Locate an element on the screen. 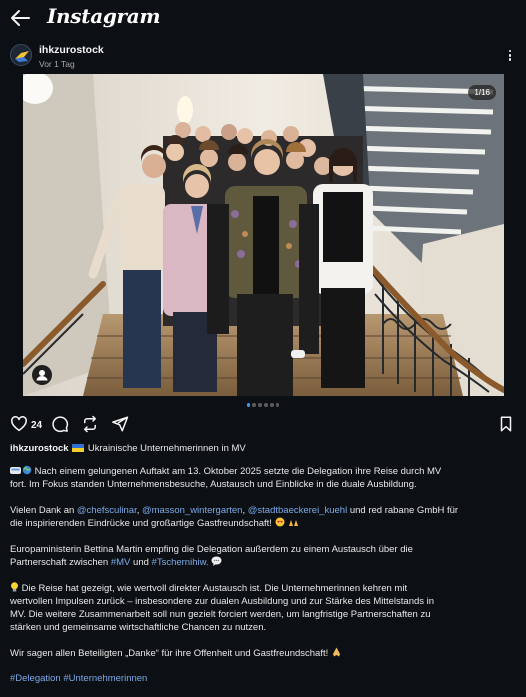 The height and width of the screenshot is (697, 526). comment-icon is located at coordinates (60, 424).